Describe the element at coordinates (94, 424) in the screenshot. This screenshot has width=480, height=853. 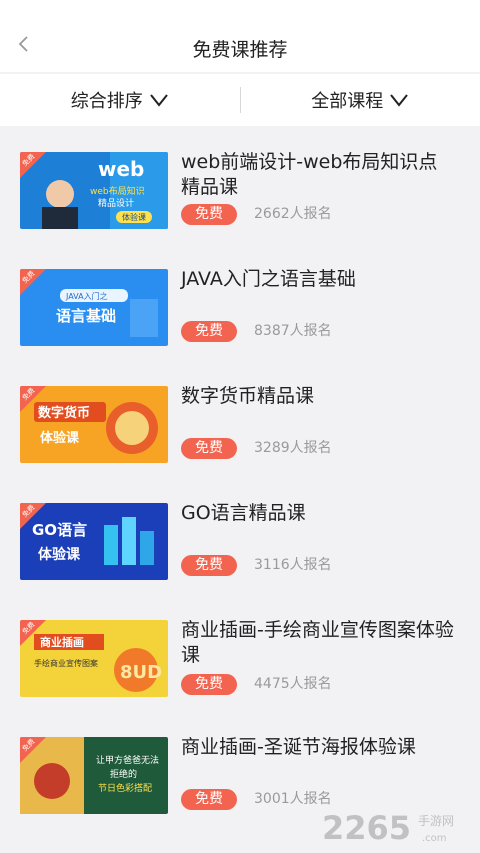
I see `course-thumbnail: 数字货币 体验课 免费` at that location.